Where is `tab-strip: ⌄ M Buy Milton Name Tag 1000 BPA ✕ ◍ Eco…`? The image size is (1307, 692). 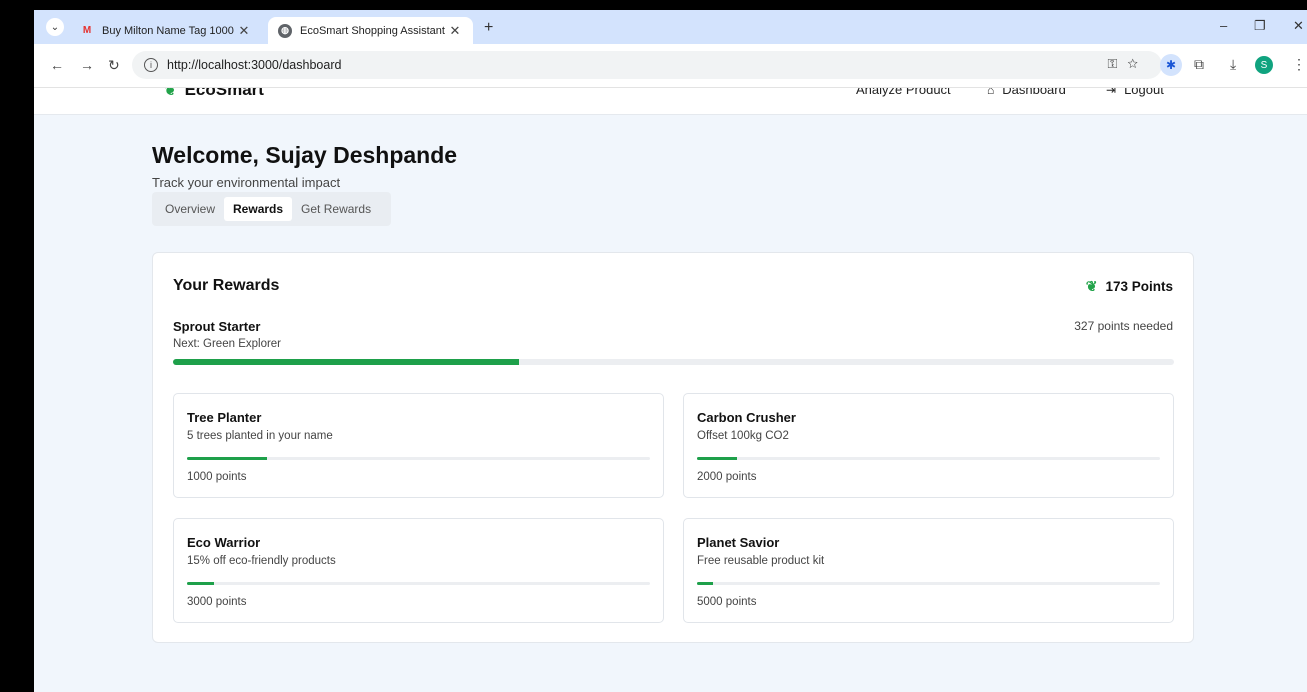
tab-strip: ⌄ M Buy Milton Name Tag 1000 BPA ✕ ◍ Eco… is located at coordinates (670, 27).